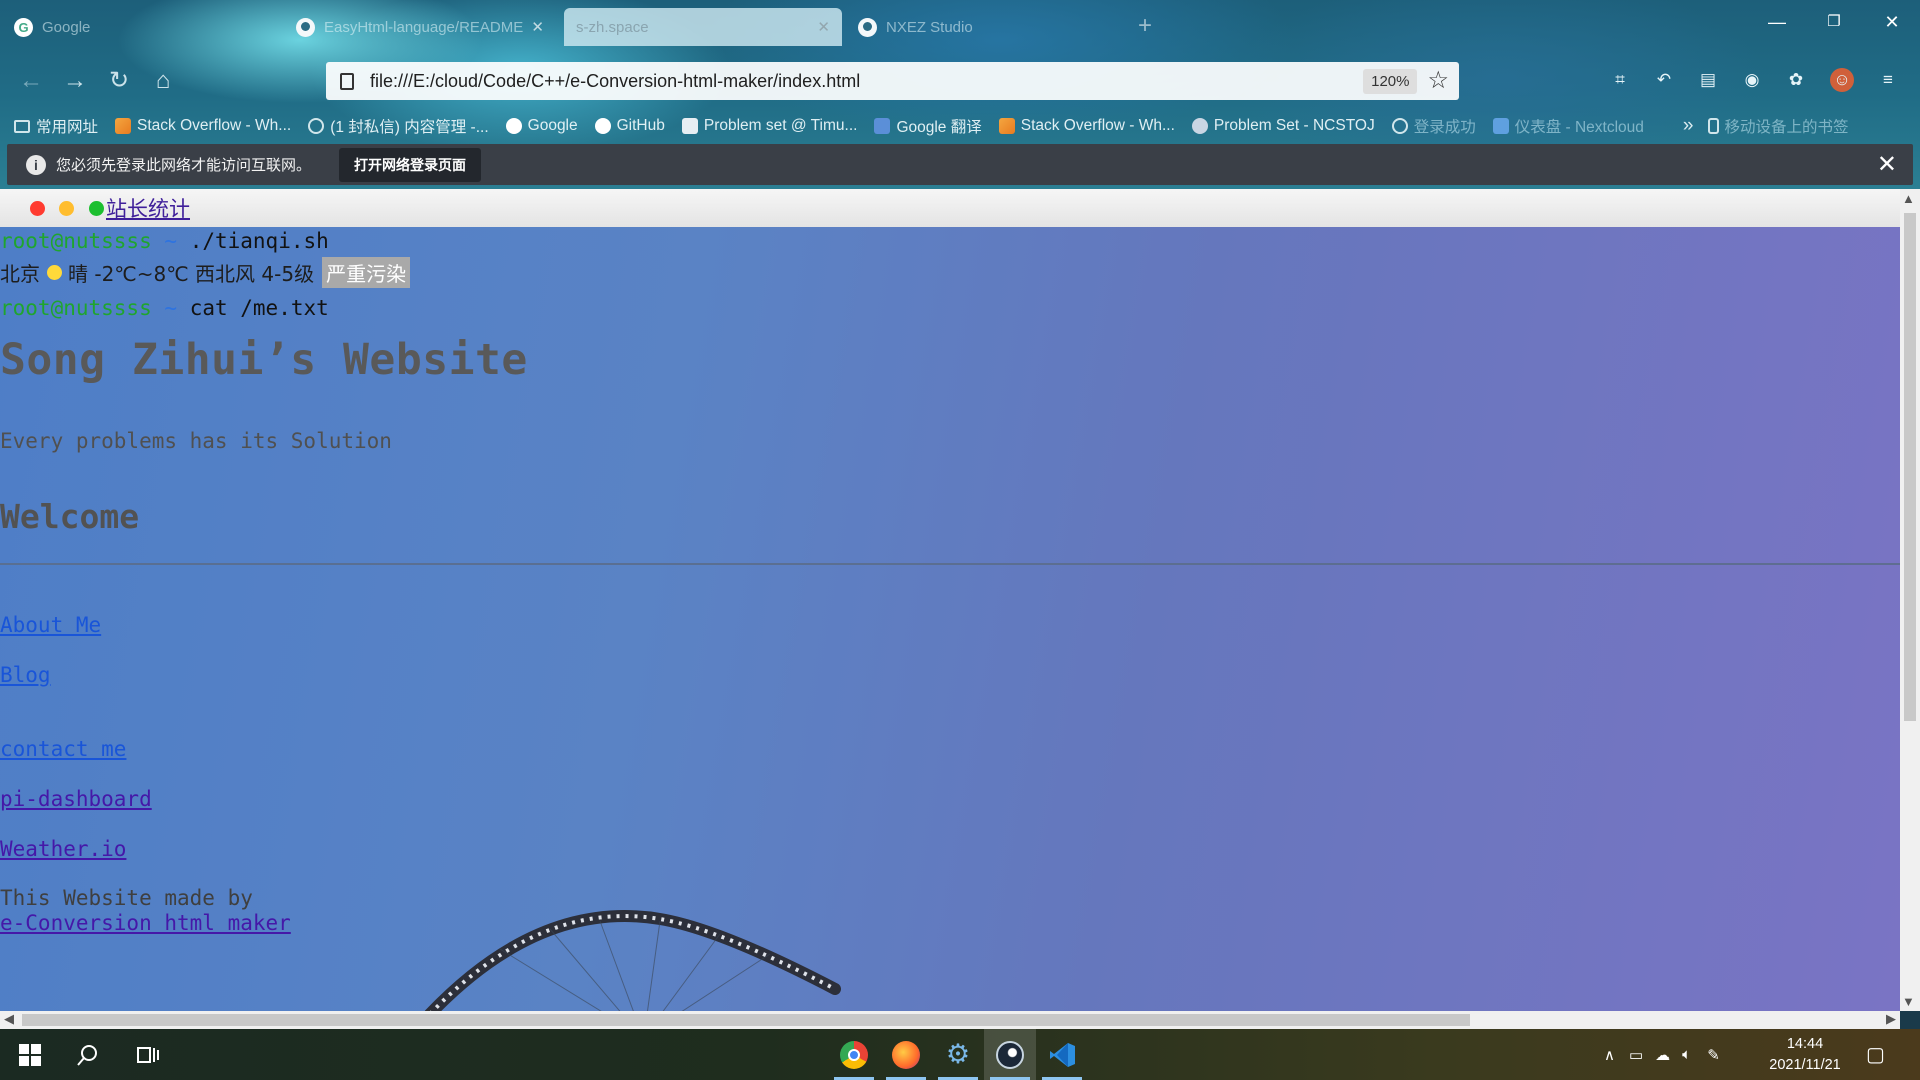  Describe the element at coordinates (1438, 81) in the screenshot. I see `bookmark-star-icon: ☆` at that location.